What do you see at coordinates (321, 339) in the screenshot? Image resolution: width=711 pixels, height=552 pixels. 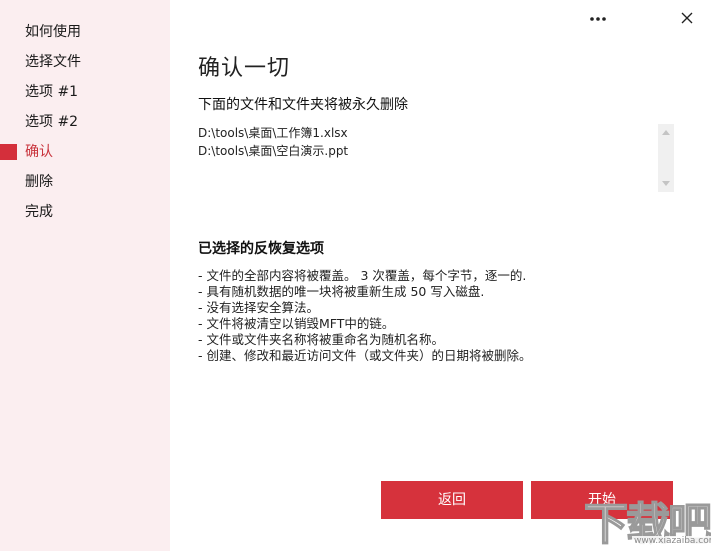 I see `list-item: - 文件或文件夹名称将被重命名为随机名称。` at bounding box center [321, 339].